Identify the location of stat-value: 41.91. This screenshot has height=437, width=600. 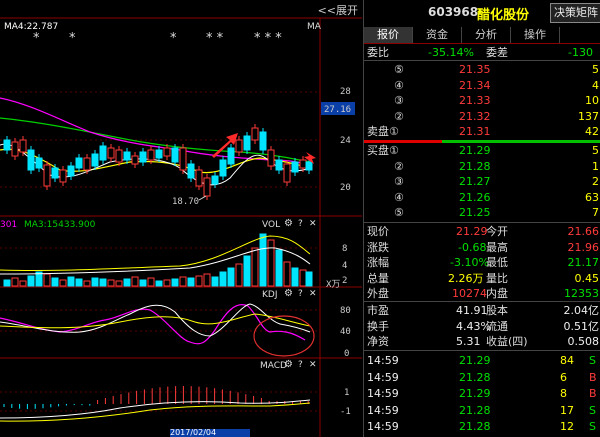
(472, 310).